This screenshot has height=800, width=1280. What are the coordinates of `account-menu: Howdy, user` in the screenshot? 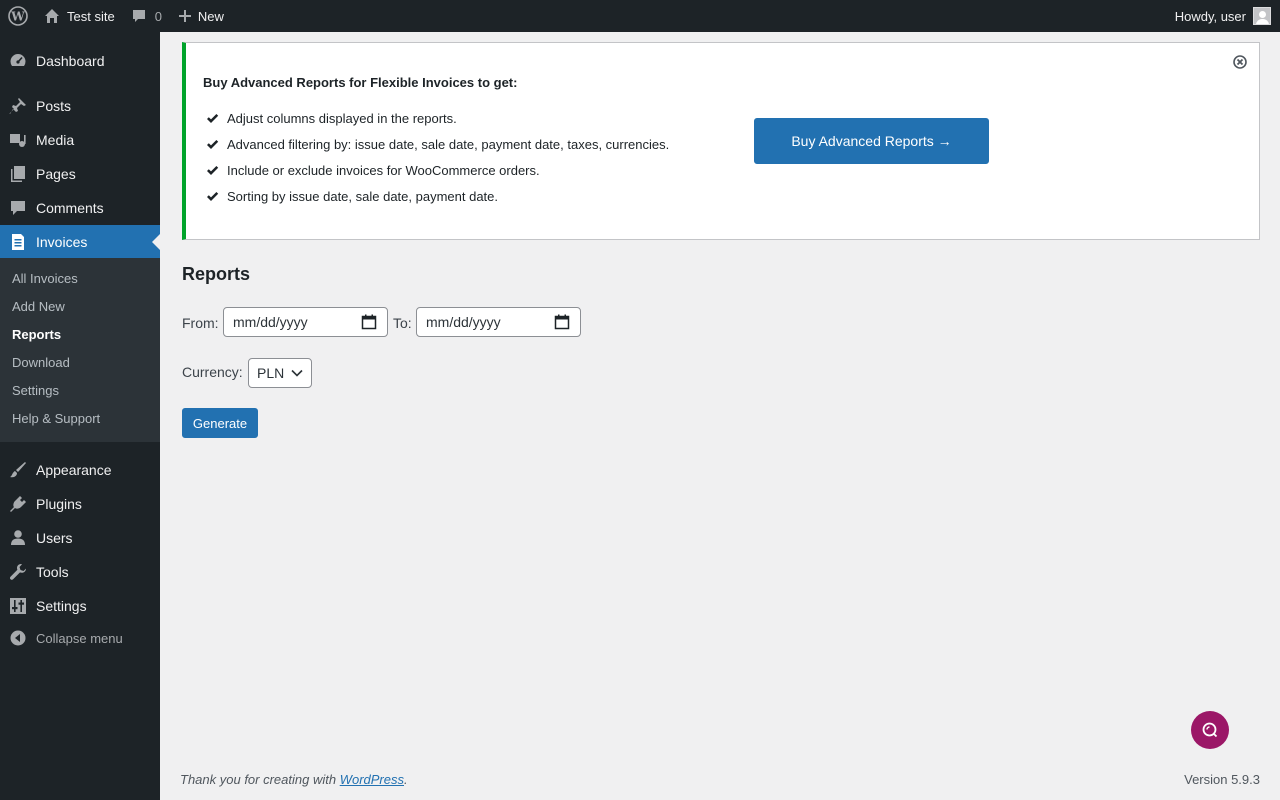 It's located at (1227, 16).